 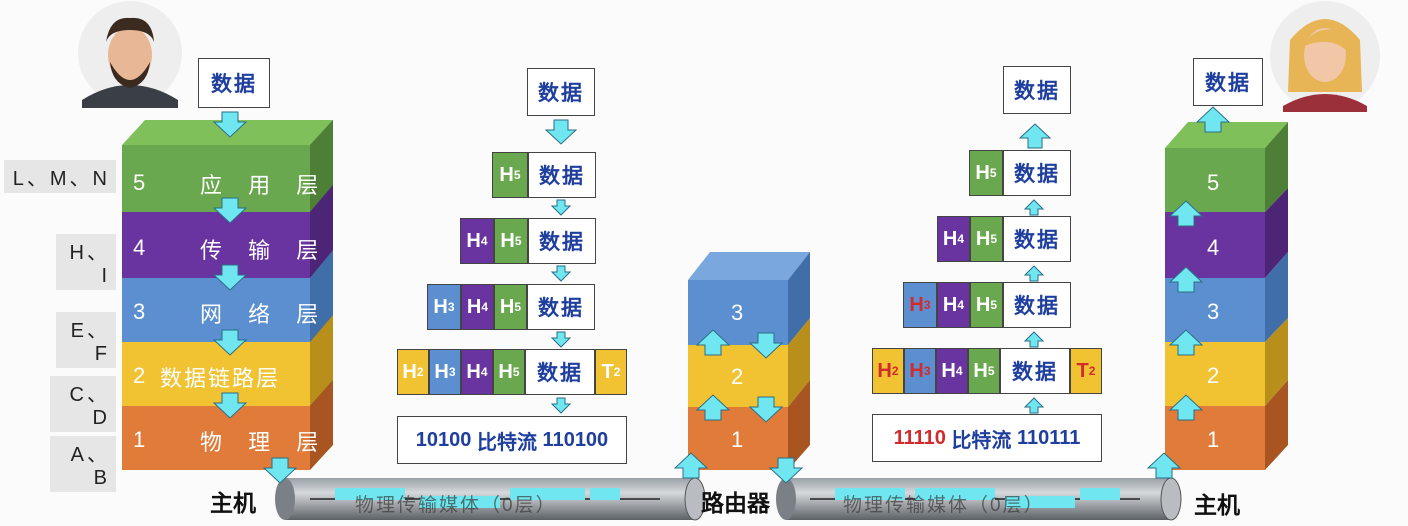 What do you see at coordinates (264, 185) in the screenshot?
I see `layer-5-name: 应 用 层` at bounding box center [264, 185].